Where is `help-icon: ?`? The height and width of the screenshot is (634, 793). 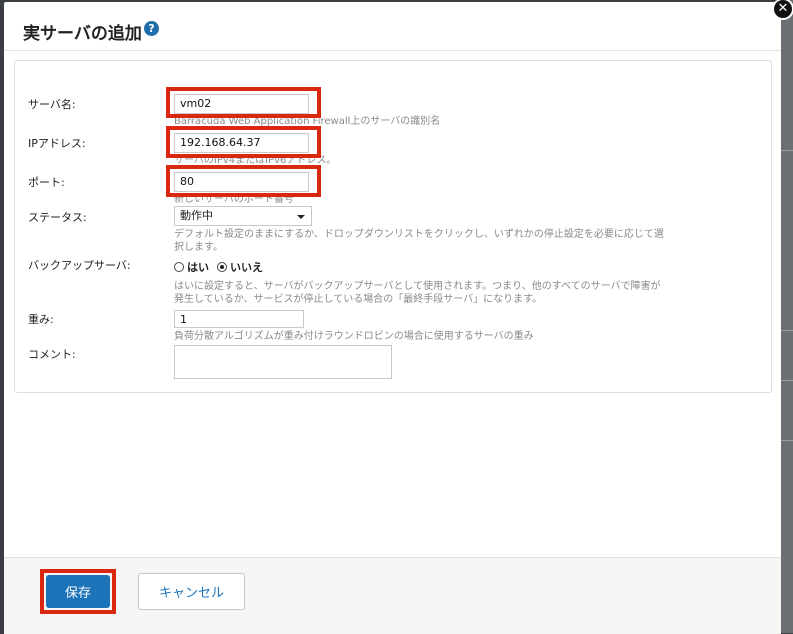 help-icon: ? is located at coordinates (151, 28).